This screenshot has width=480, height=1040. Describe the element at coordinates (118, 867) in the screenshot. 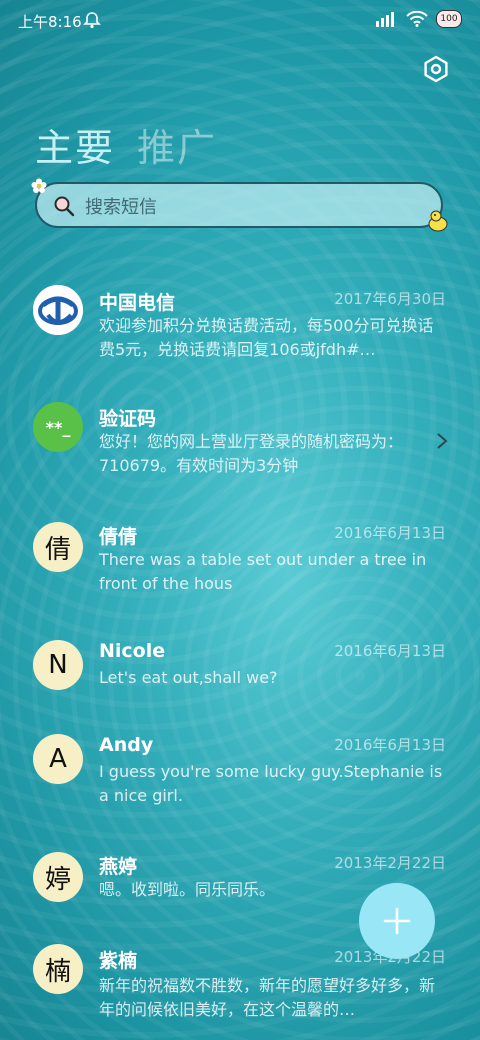

I see `contact-name: 燕婷` at that location.